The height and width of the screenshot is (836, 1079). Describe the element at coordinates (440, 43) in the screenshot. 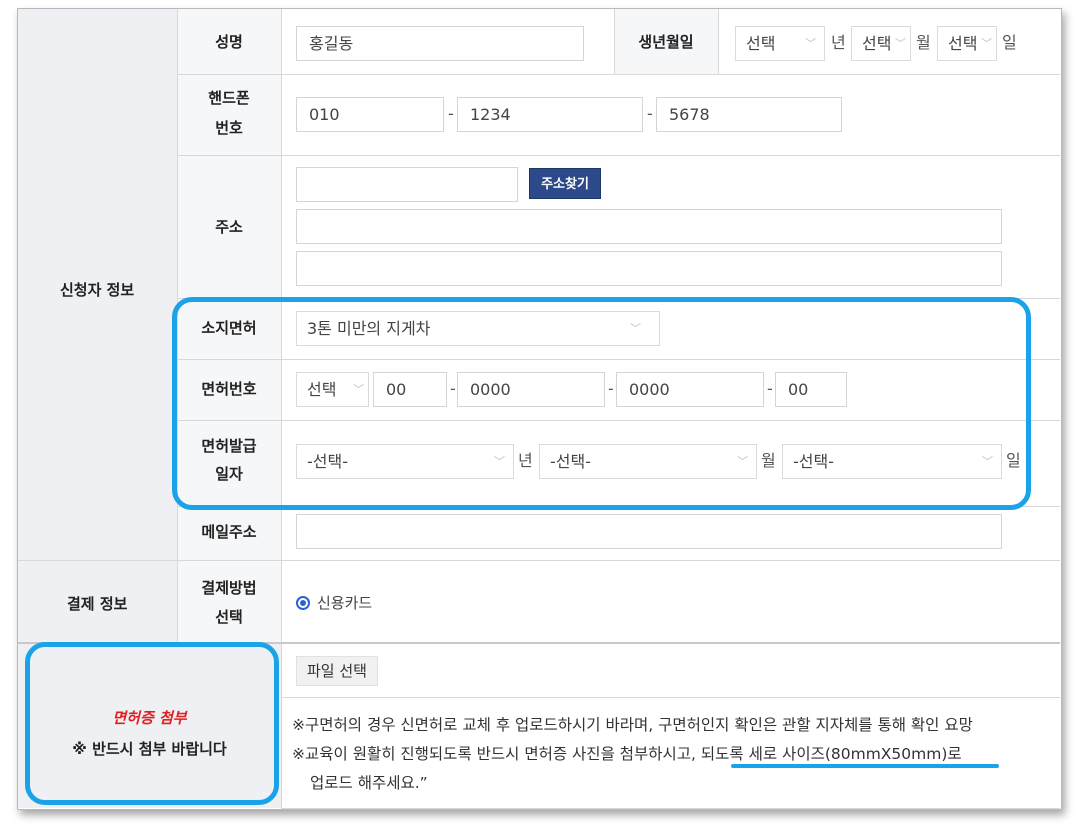

I see `name-input: 홍길동` at that location.